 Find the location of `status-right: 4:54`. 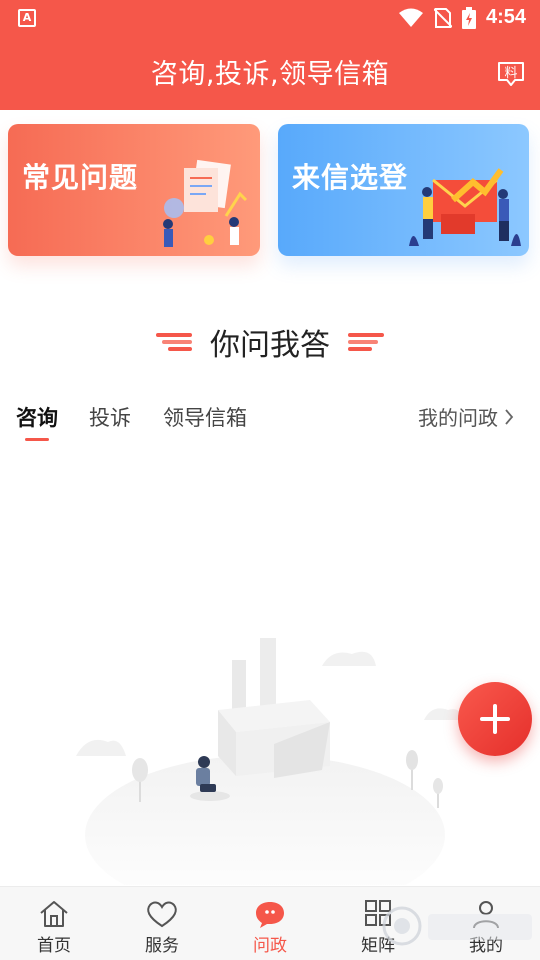

status-right: 4:54 is located at coordinates (462, 17).